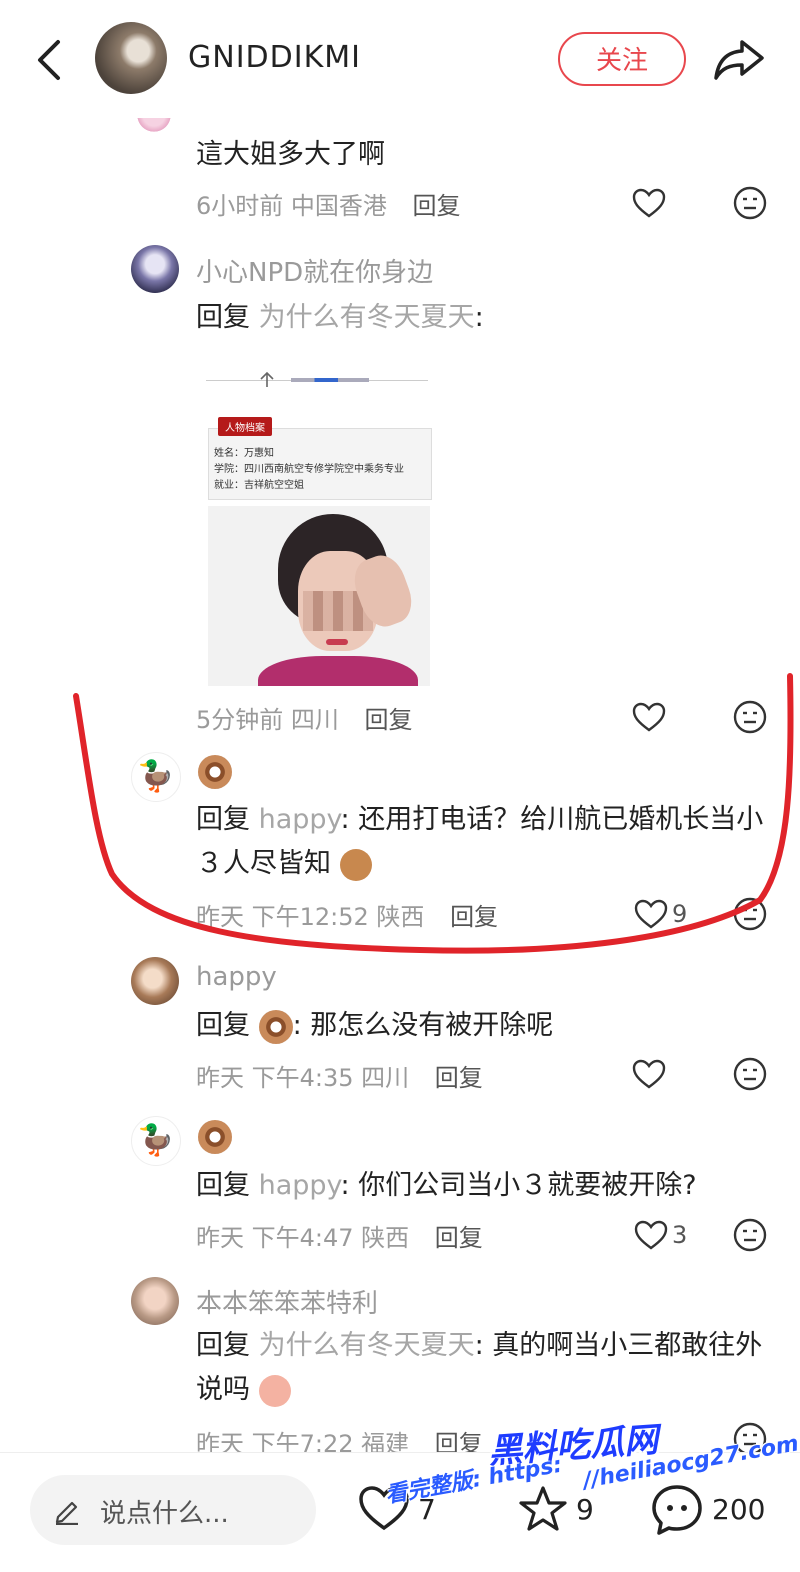 Image resolution: width=800 pixels, height=1572 pixels. Describe the element at coordinates (303, 1078) in the screenshot. I see `comment-time-location: 昨天 下午4:35 四川` at that location.